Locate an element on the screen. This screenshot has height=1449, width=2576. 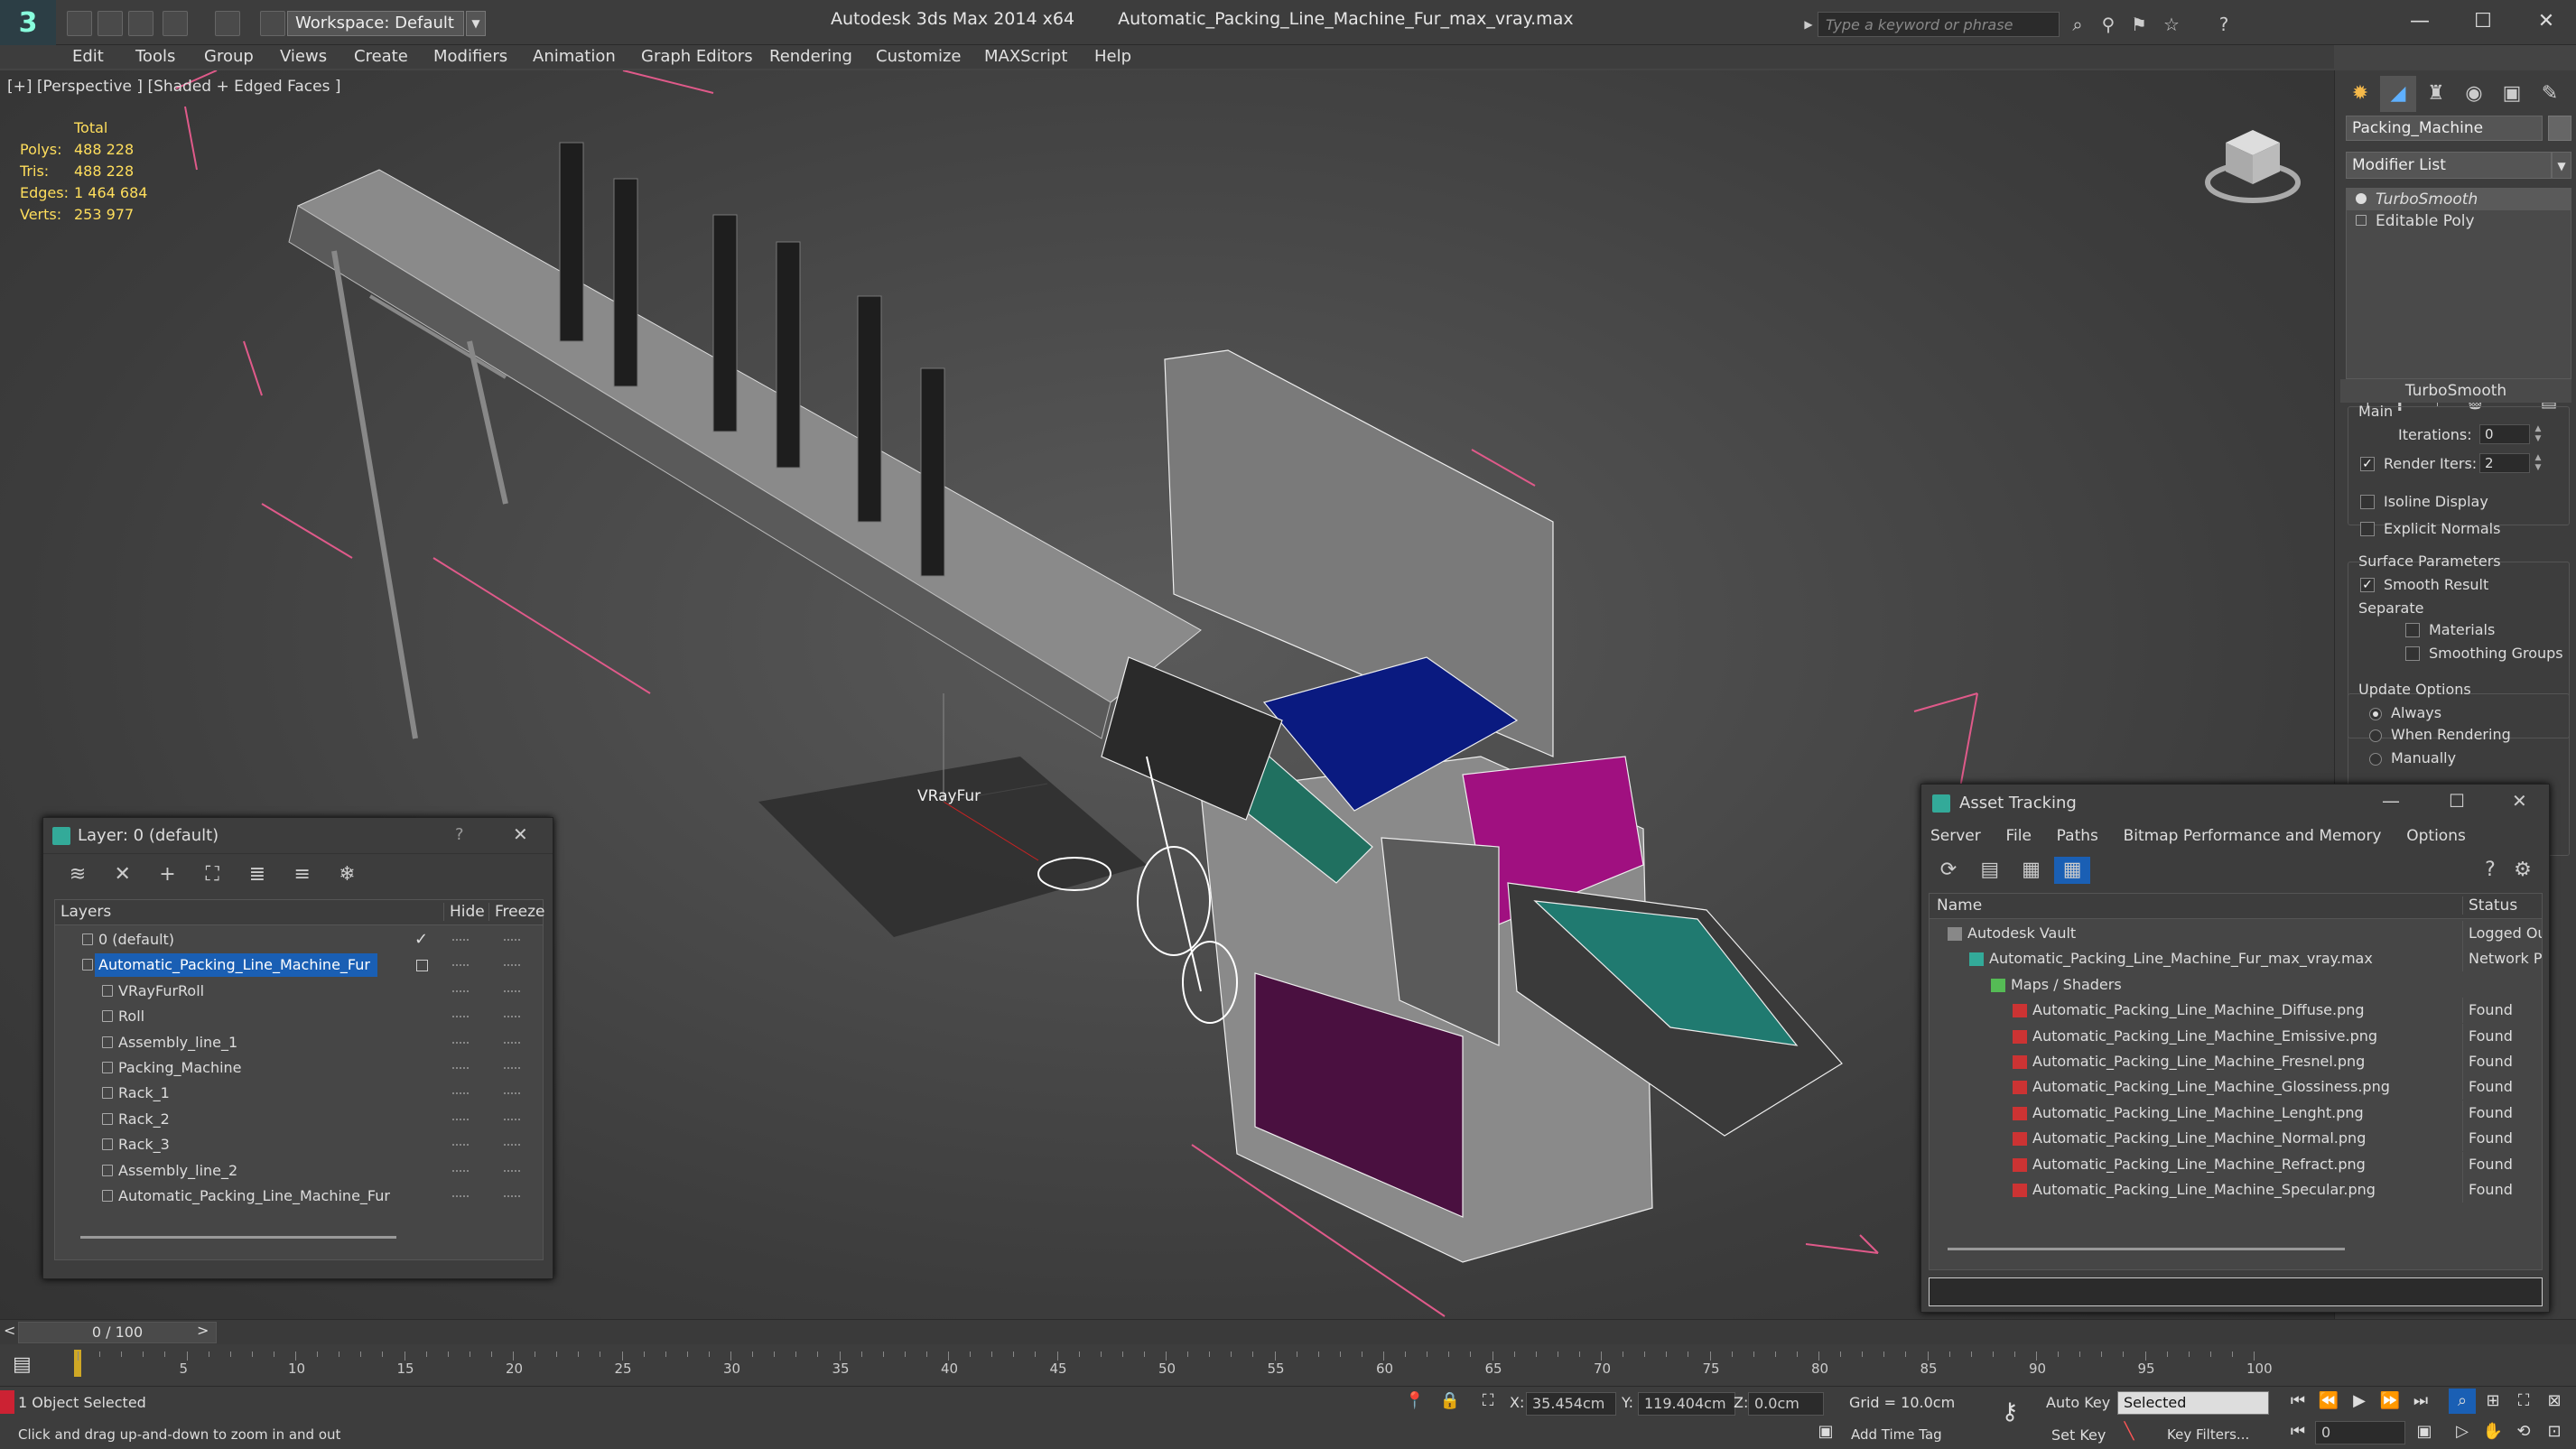
save-file-icon is located at coordinates (140, 23).